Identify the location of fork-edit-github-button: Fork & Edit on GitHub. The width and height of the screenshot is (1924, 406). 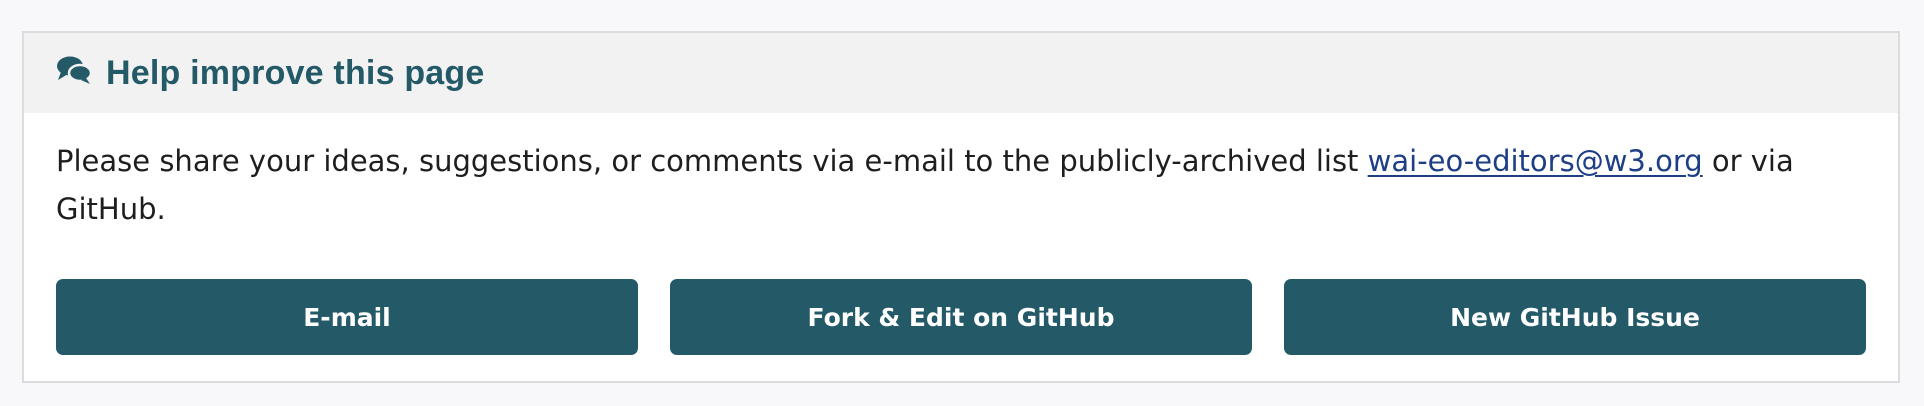
(961, 317).